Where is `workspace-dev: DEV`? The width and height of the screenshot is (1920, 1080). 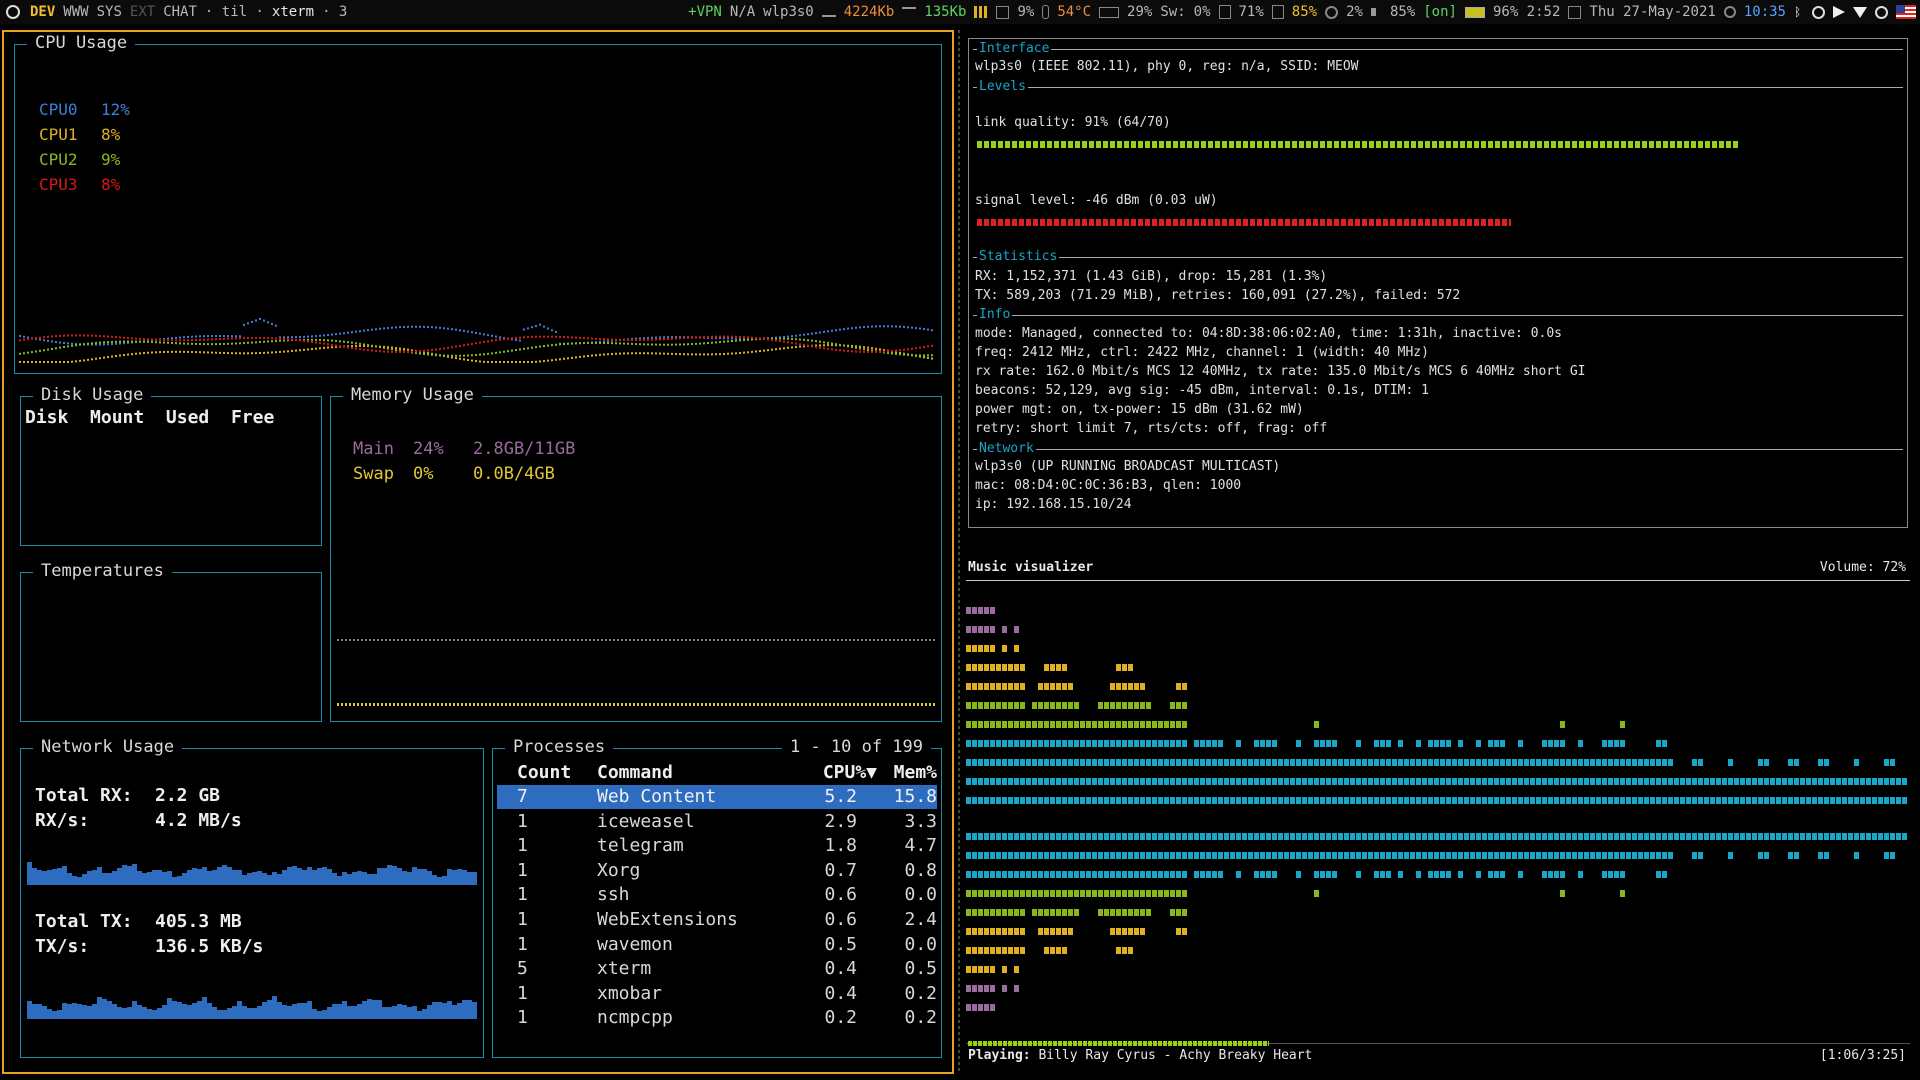
workspace-dev: DEV is located at coordinates (42, 12).